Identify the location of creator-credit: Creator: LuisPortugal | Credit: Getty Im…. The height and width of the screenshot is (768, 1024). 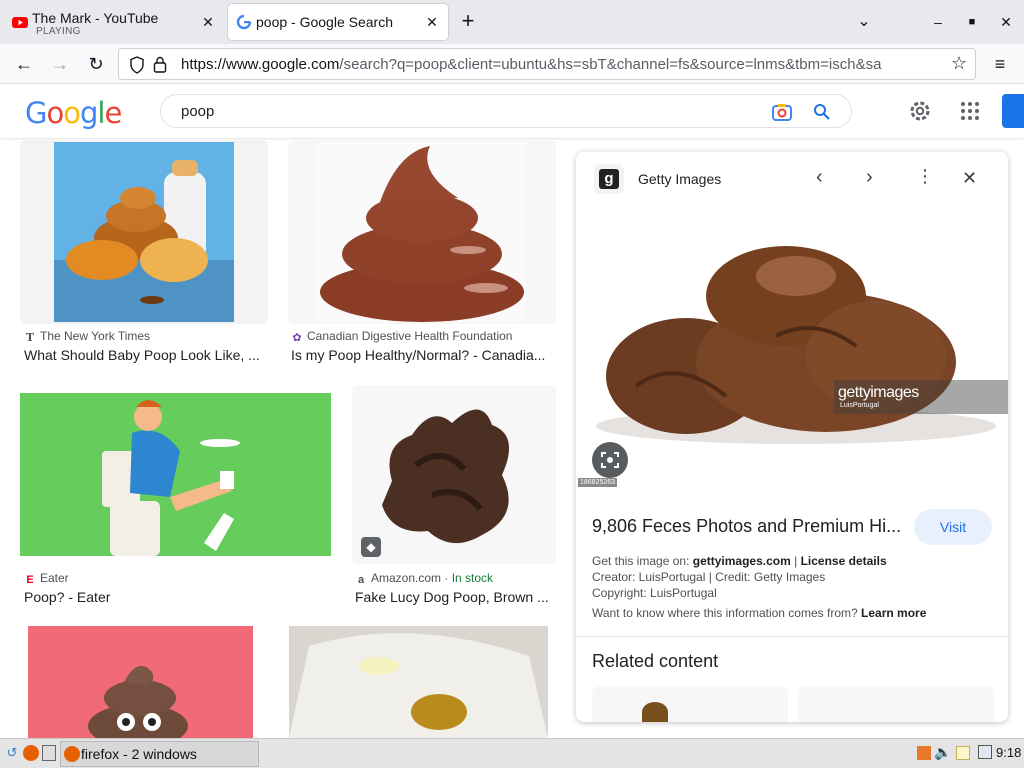
(709, 577).